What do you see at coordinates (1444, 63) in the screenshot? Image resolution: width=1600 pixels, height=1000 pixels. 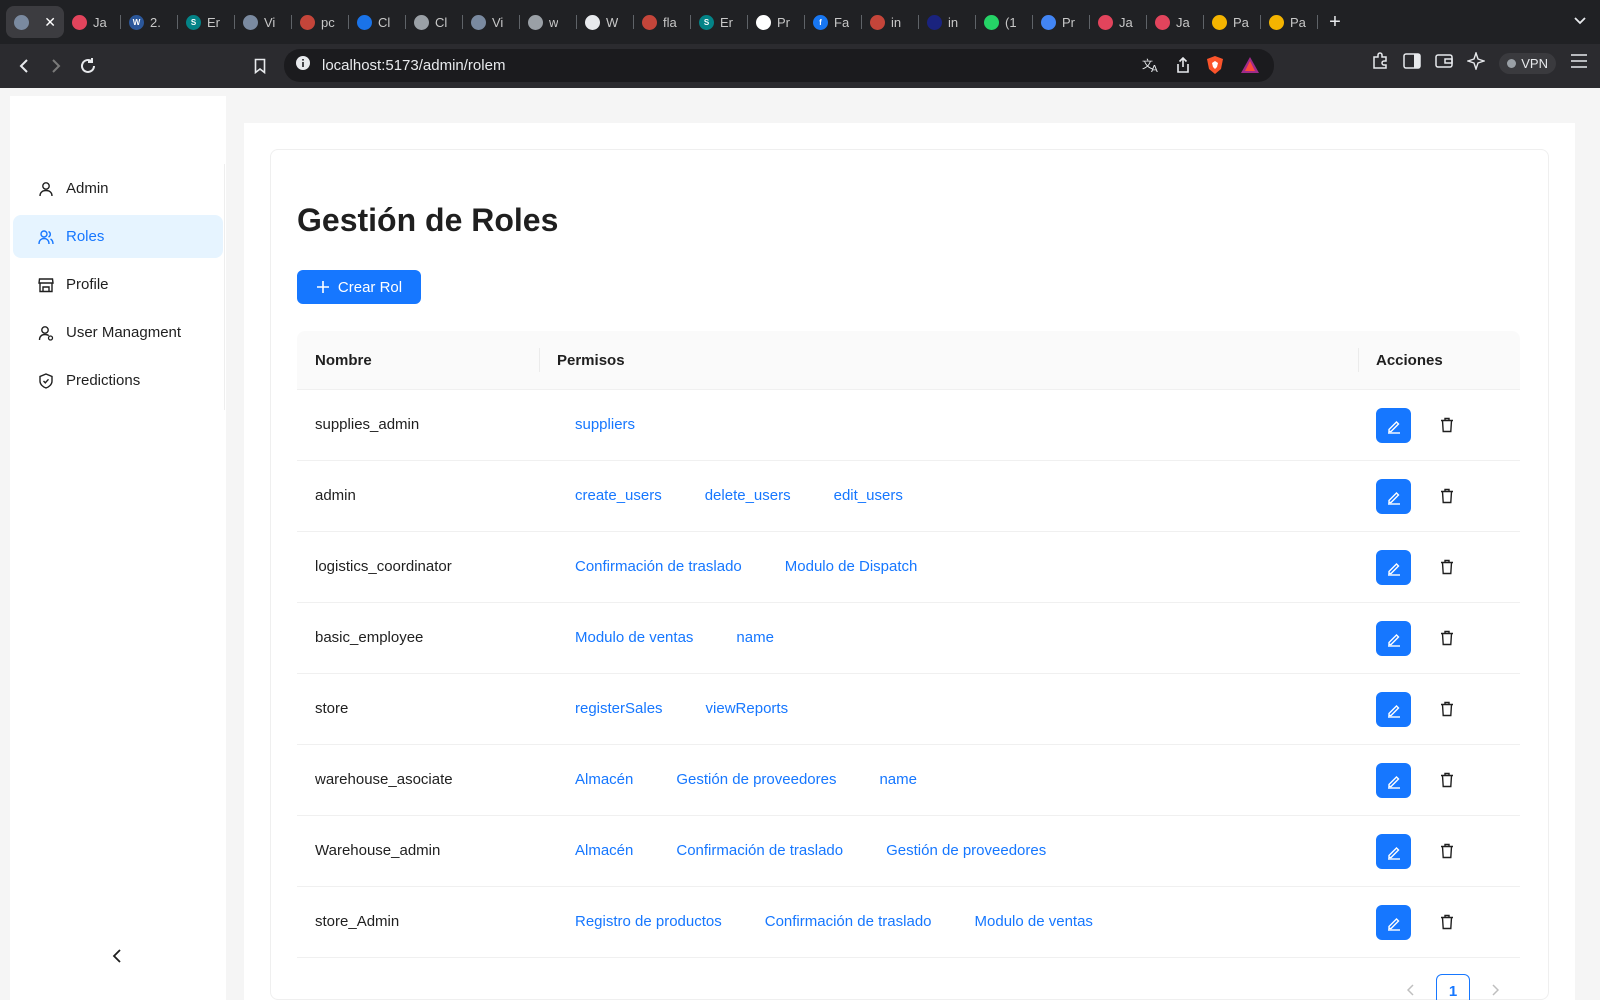 I see `wallet-icon` at bounding box center [1444, 63].